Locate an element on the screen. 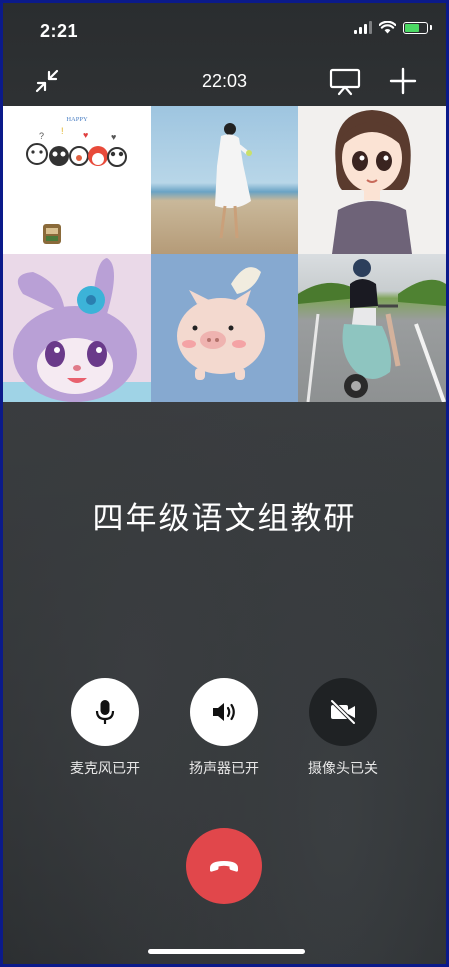 This screenshot has width=449, height=967. speaker-toggle-button is located at coordinates (224, 712).